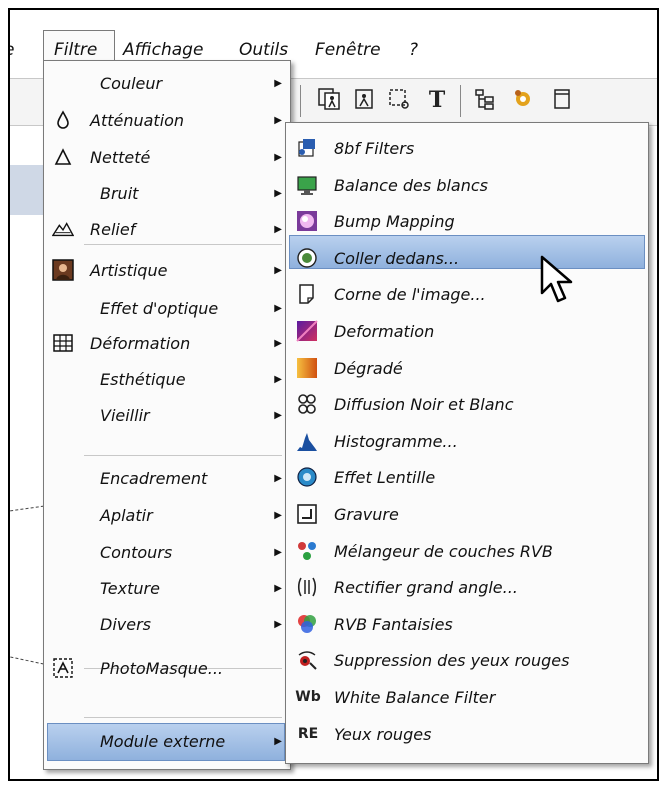 The image size is (669, 791). Describe the element at coordinates (307, 551) in the screenshot. I see `rgb-mixer-icon` at that location.